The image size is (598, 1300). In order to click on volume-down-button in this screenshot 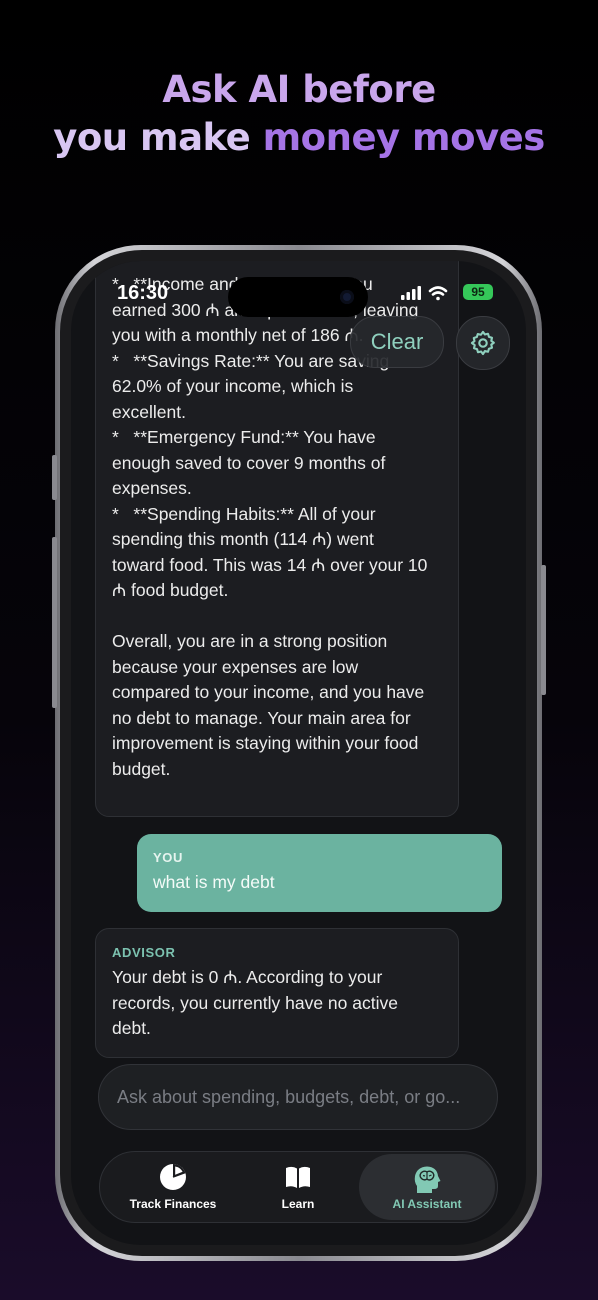, I will do `click(54, 670)`.